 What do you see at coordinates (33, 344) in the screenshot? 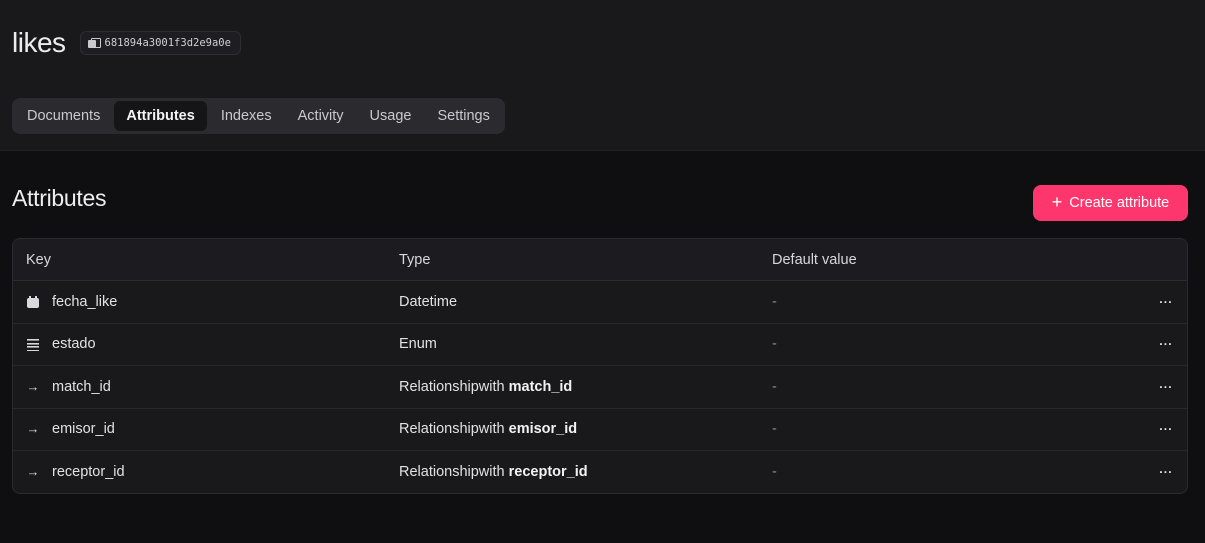
I see `enum-list-icon` at bounding box center [33, 344].